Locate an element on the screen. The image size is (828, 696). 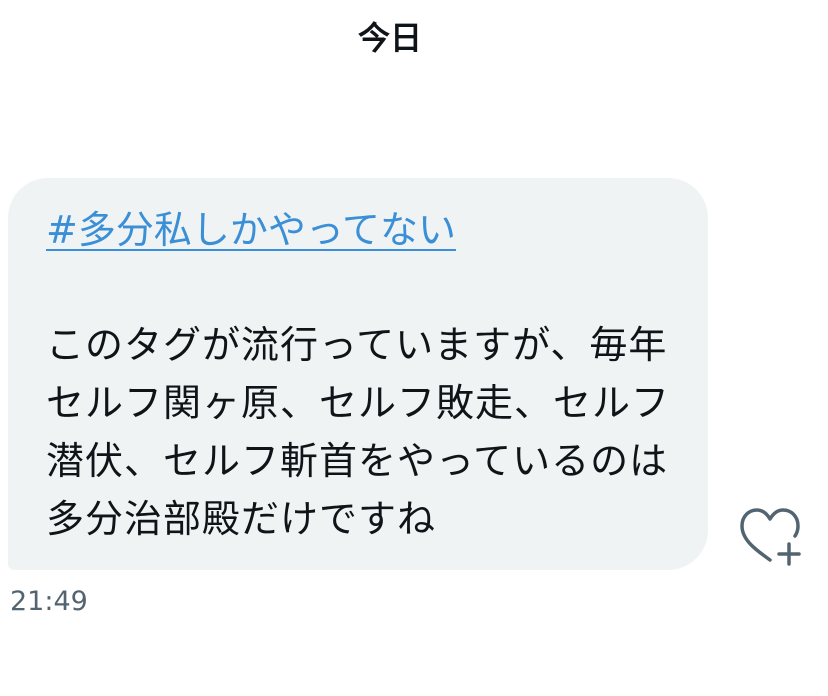
add-reaction-button is located at coordinates (769, 537).